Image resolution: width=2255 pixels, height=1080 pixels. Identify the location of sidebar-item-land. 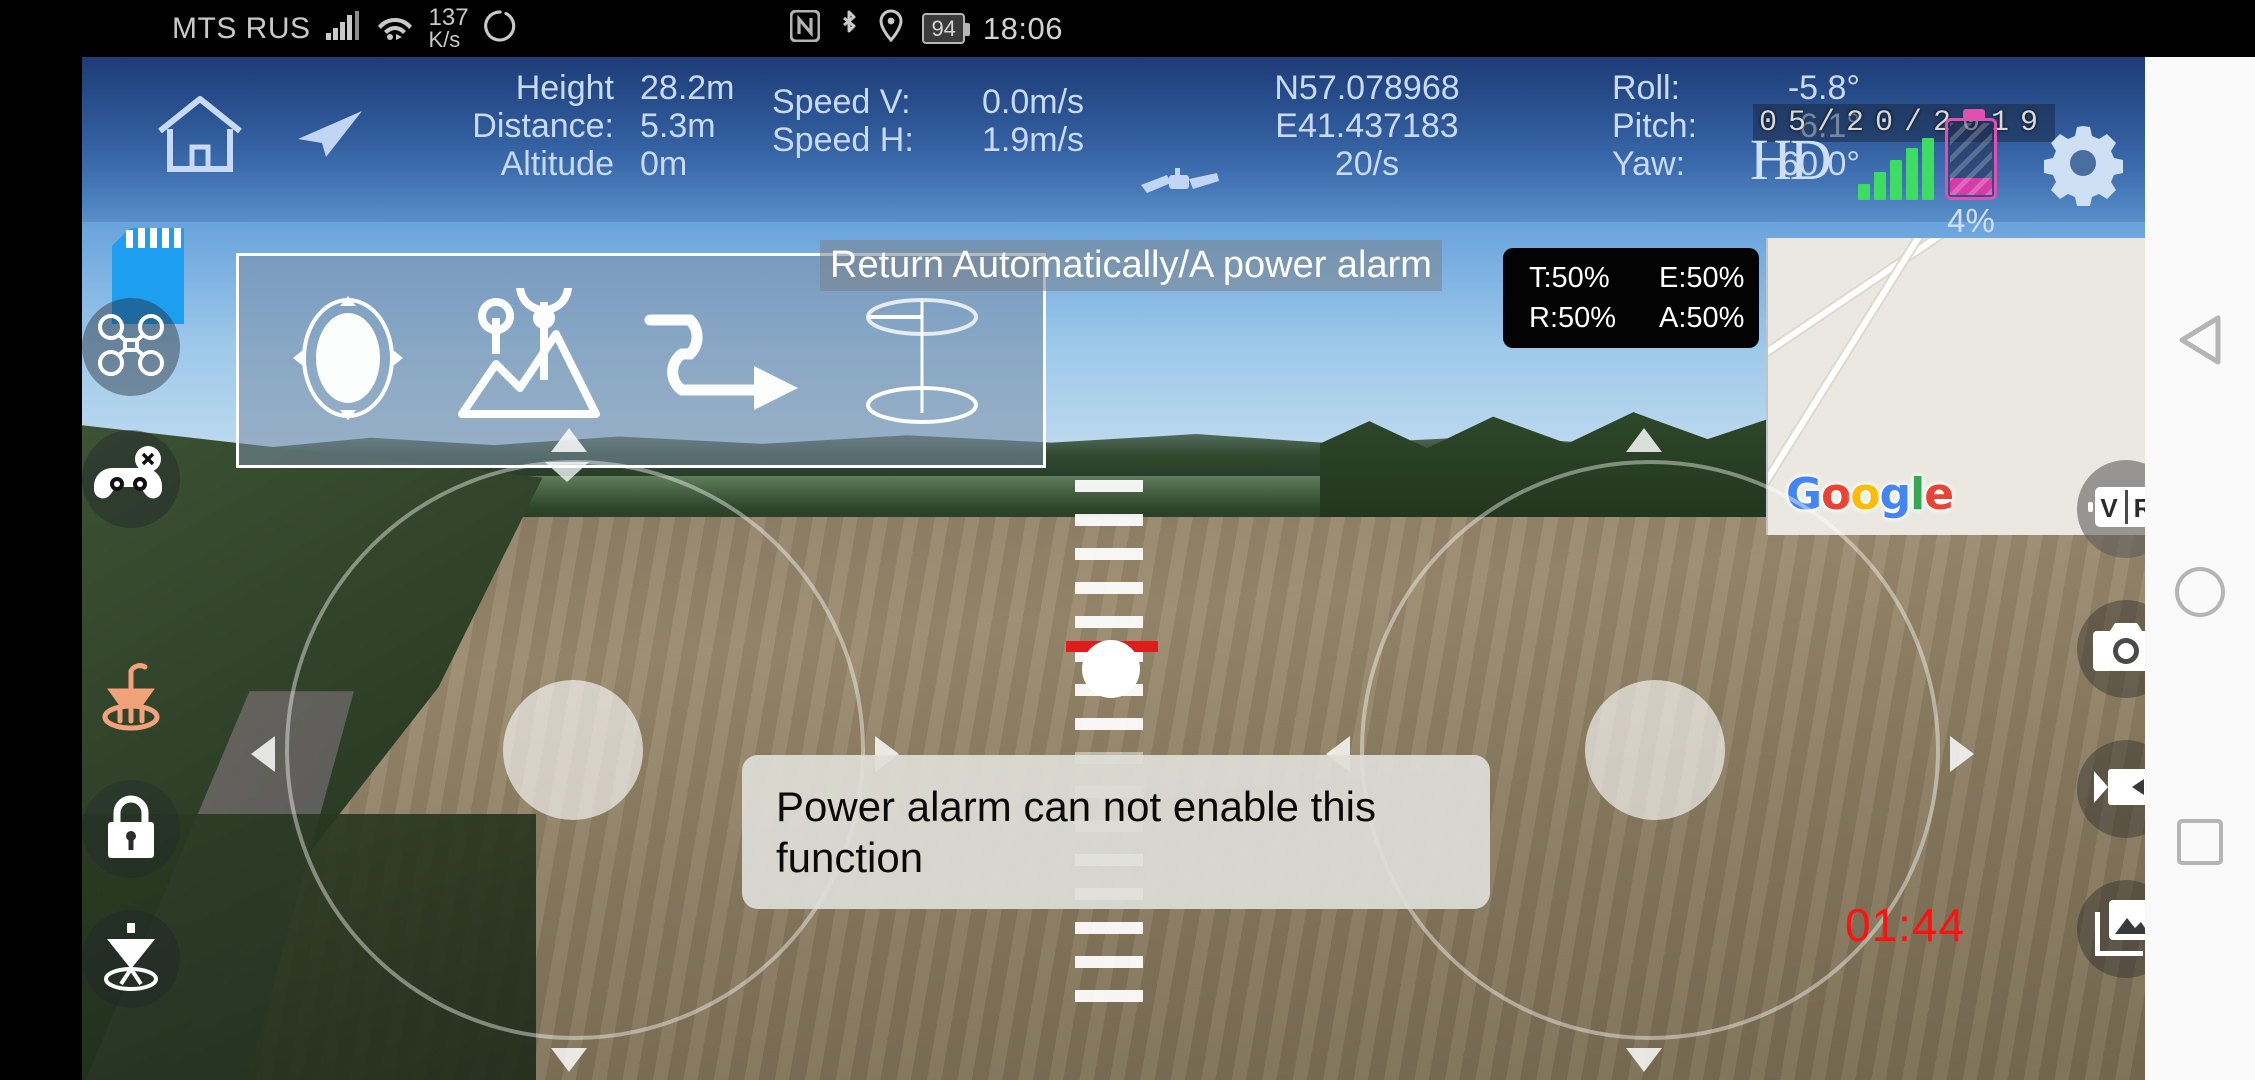
(131, 959).